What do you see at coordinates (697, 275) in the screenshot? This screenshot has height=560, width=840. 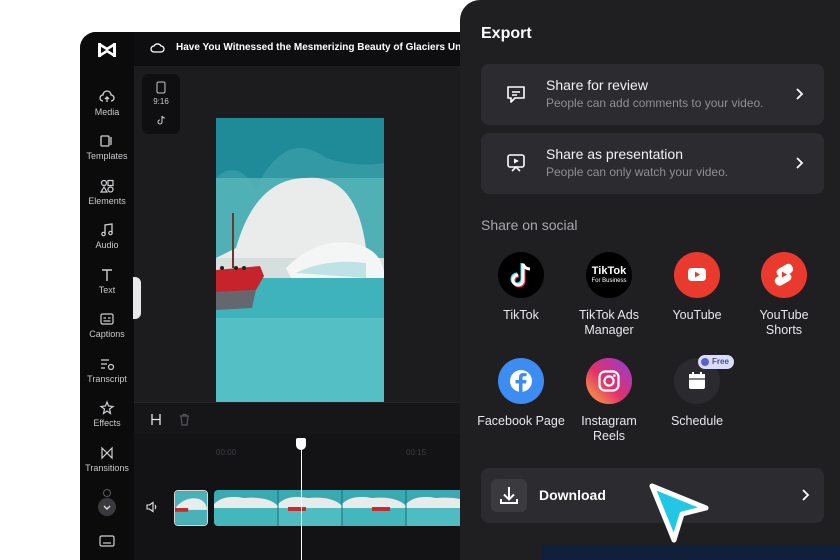 I see `youtube-icon` at bounding box center [697, 275].